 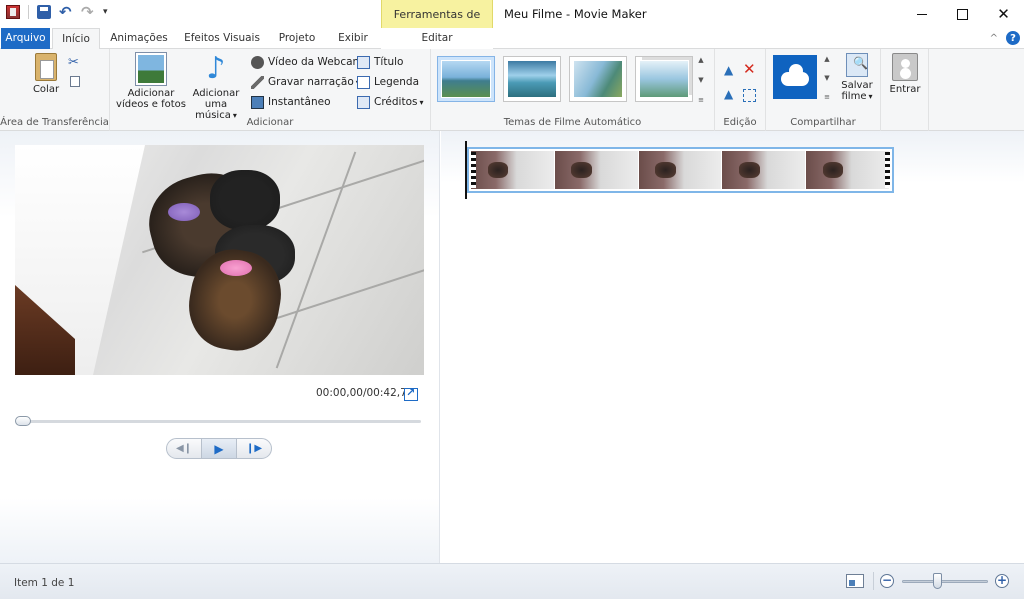 I want to click on pink-bow, so click(x=236, y=268).